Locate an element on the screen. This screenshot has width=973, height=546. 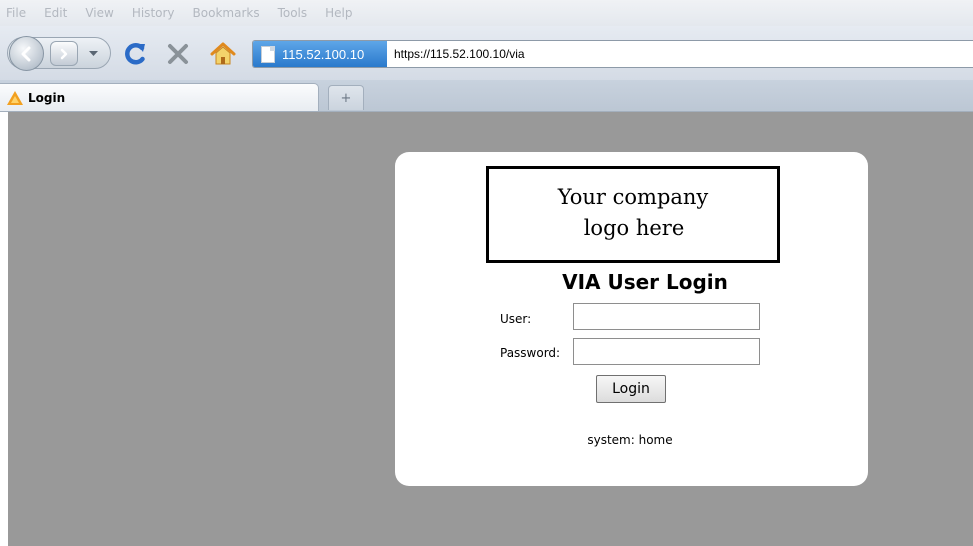
site-identity-button: 115.52.100.10 is located at coordinates (320, 54).